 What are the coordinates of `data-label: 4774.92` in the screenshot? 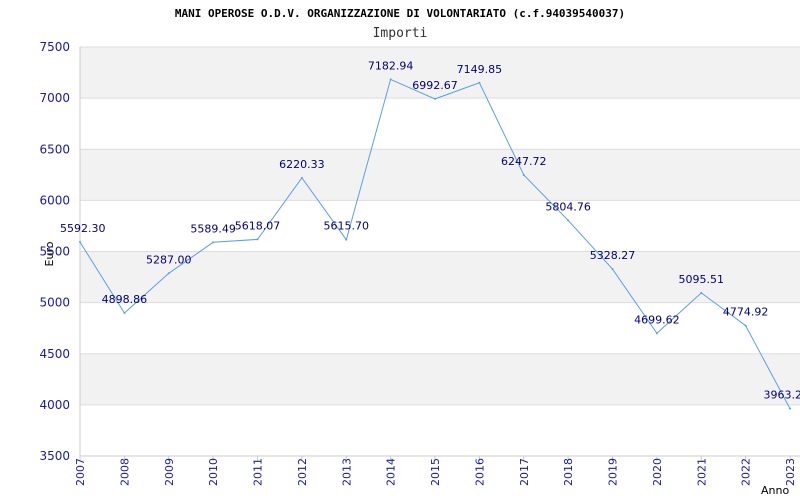 It's located at (746, 312).